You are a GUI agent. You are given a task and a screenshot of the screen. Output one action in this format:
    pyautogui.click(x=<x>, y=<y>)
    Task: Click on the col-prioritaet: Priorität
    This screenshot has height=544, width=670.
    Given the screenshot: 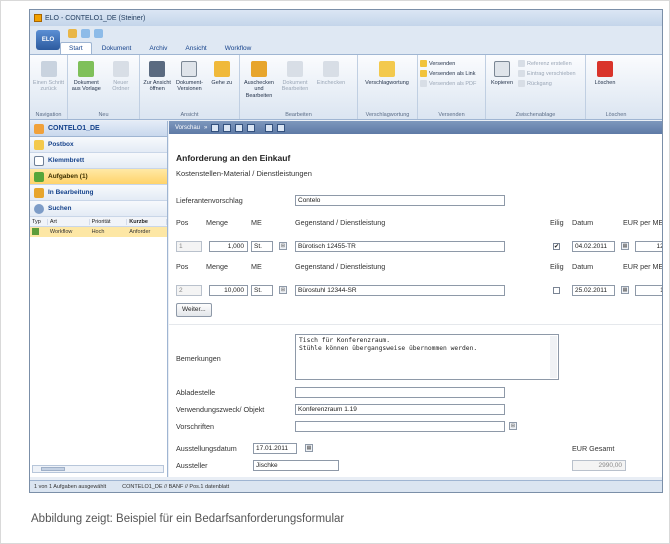 What is the action you would take?
    pyautogui.click(x=109, y=221)
    